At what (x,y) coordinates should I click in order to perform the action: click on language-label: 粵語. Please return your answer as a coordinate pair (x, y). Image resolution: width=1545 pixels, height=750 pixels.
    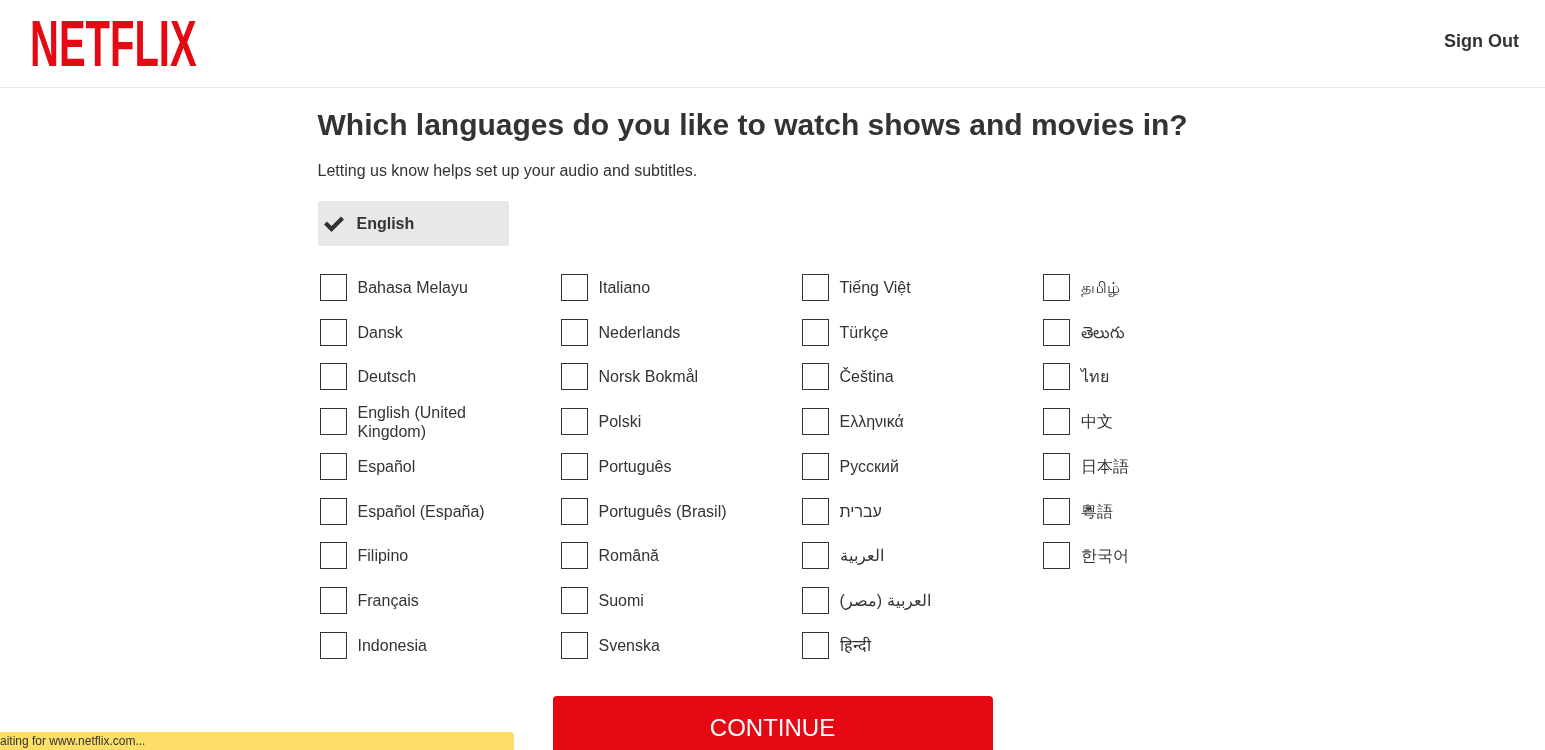
    Looking at the image, I should click on (1096, 511).